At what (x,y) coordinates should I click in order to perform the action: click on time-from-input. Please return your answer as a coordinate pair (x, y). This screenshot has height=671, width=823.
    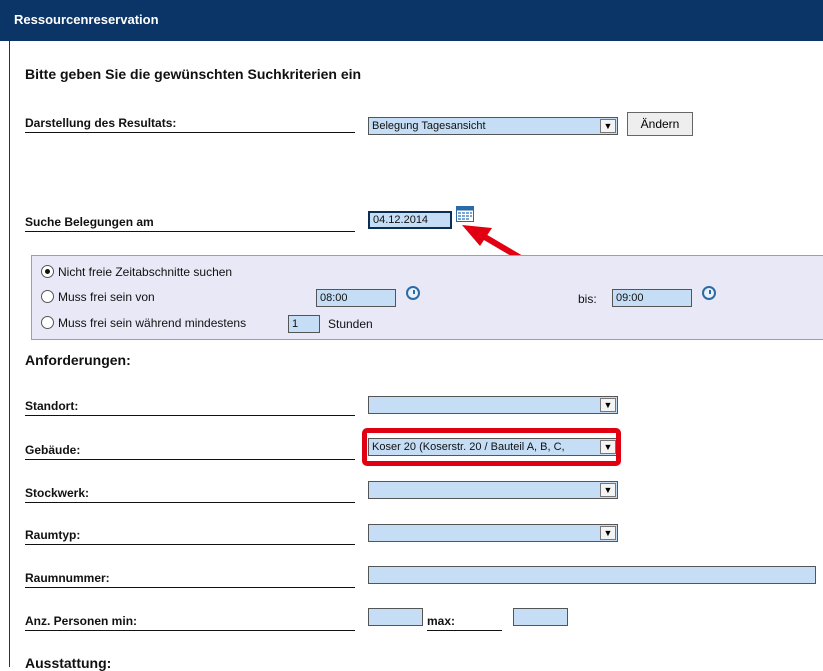
    Looking at the image, I should click on (356, 298).